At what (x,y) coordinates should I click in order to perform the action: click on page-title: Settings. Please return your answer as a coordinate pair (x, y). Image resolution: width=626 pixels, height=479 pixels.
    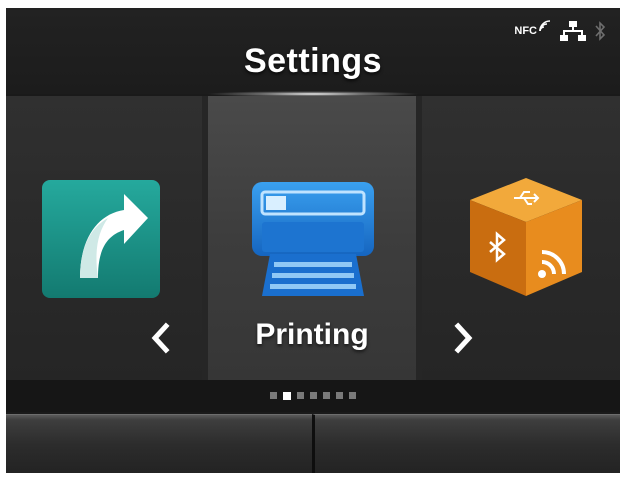
    Looking at the image, I should click on (313, 61).